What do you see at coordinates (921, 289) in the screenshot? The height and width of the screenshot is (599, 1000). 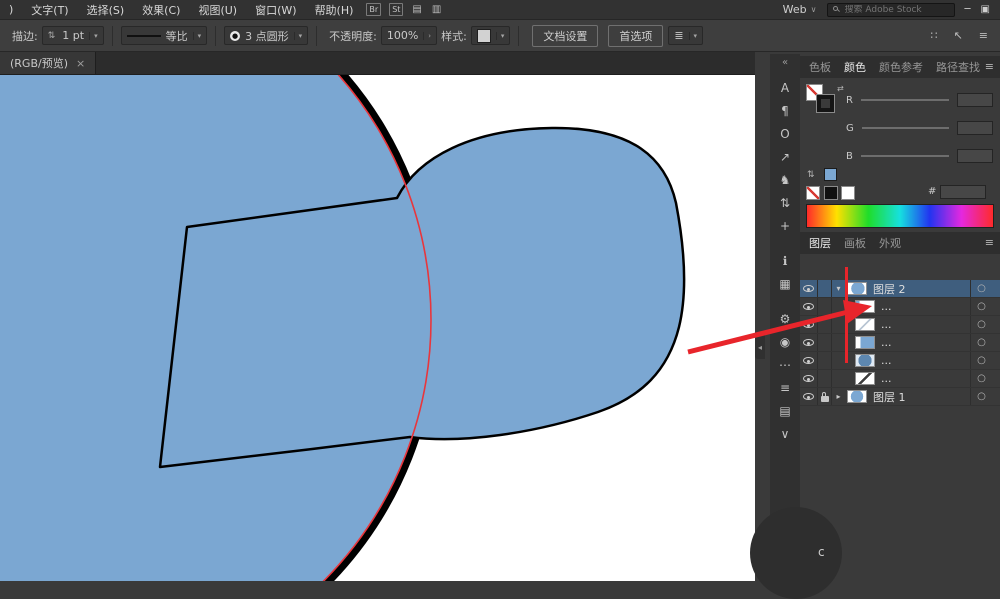 I see `layer-name: 图层 2` at bounding box center [921, 289].